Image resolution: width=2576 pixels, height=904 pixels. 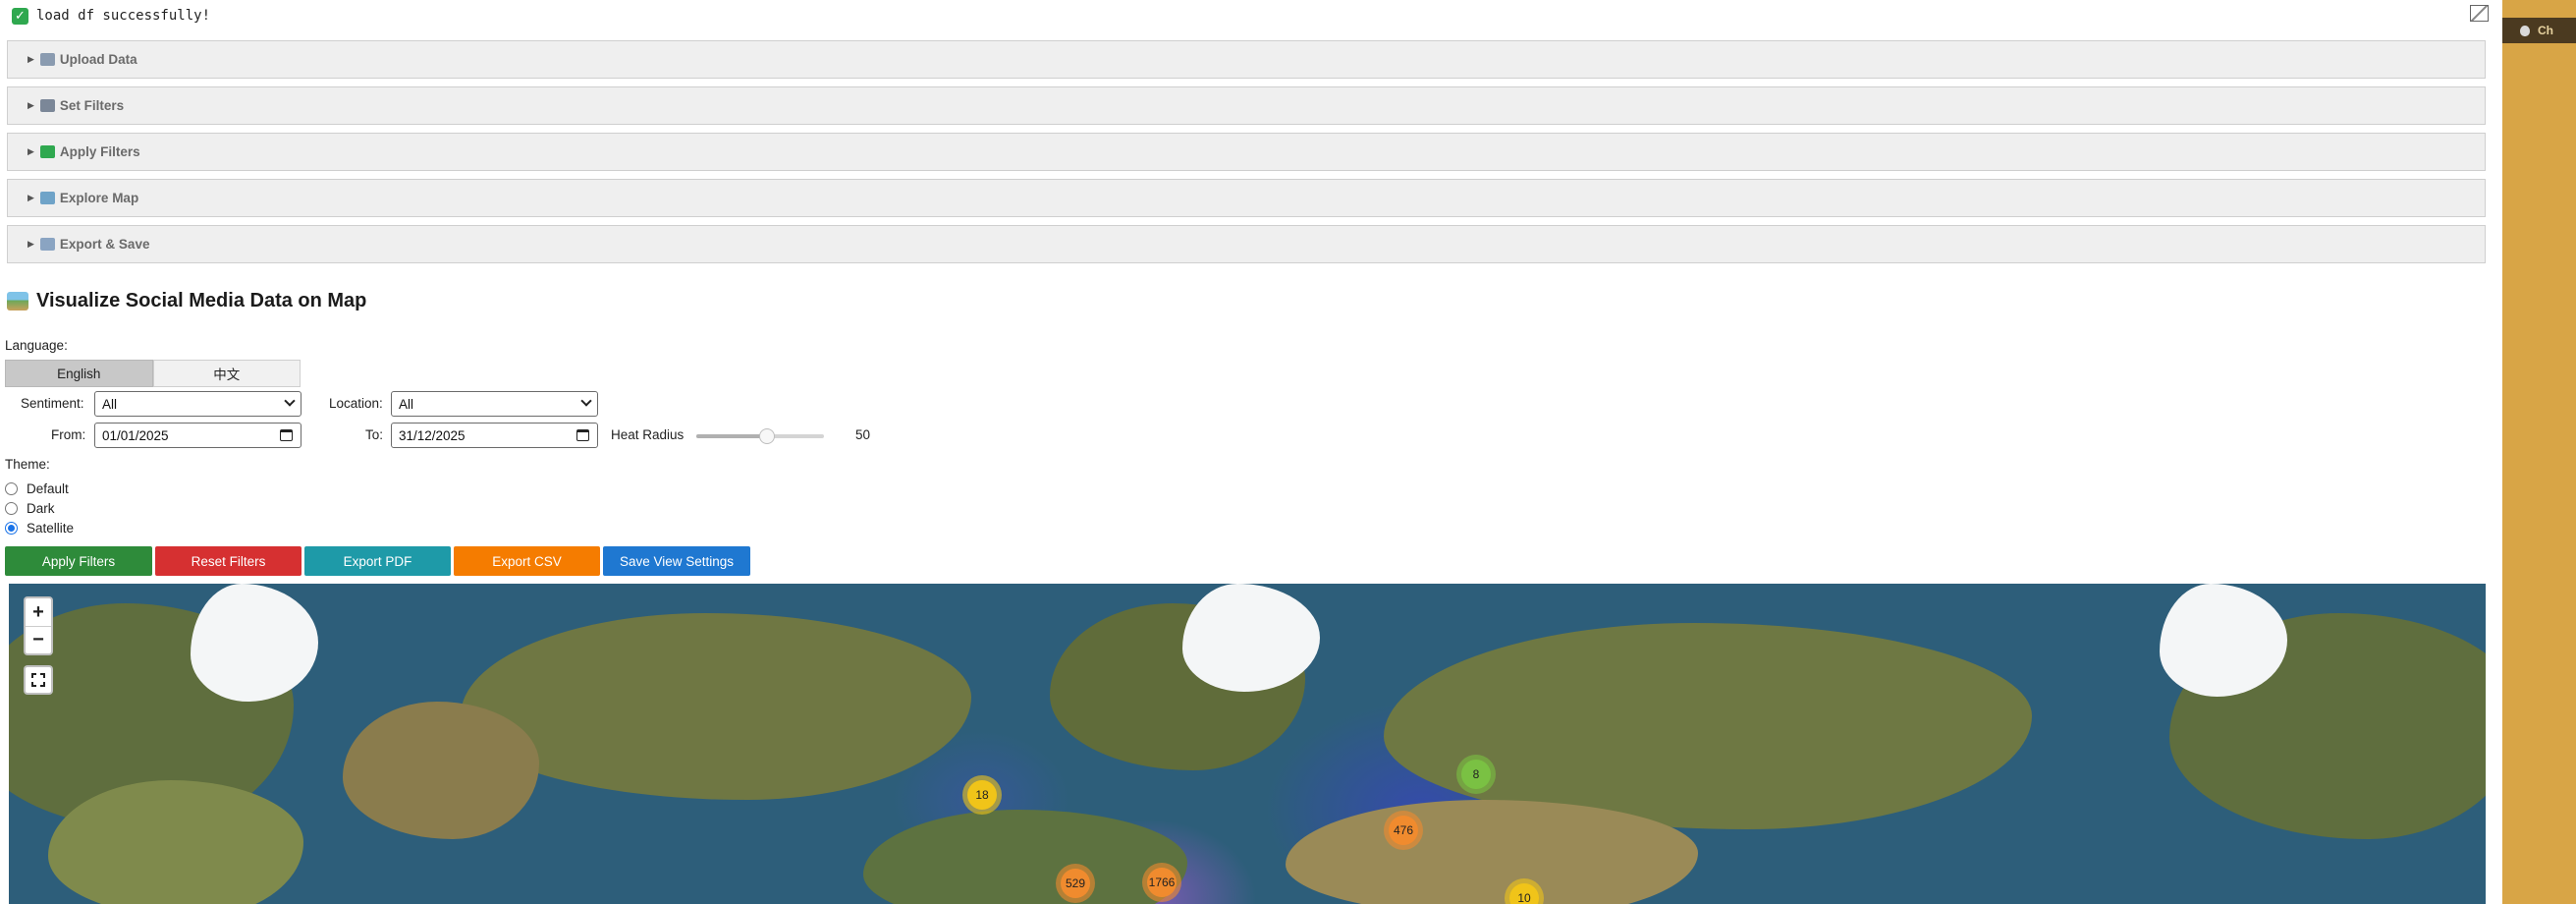 I want to click on cluster-count: 10, so click(x=1524, y=894).